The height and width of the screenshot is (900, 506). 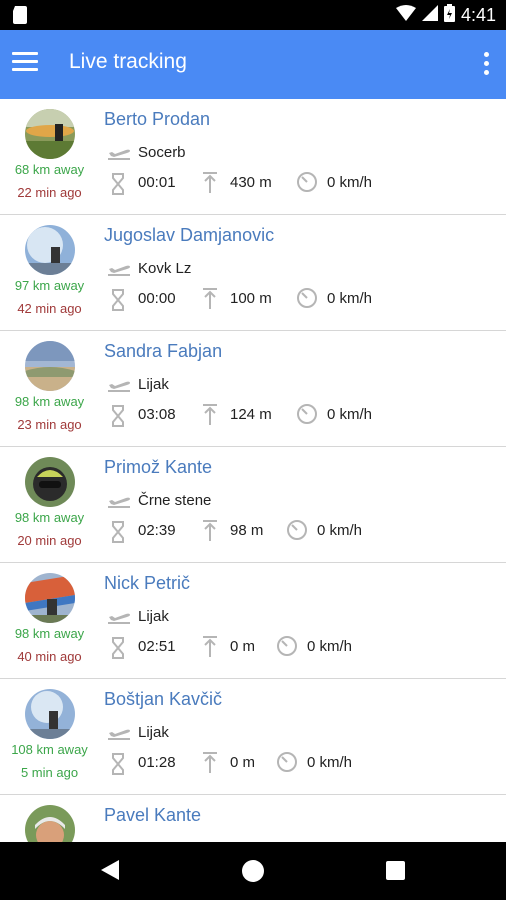 I want to click on distance-label: 97 km away, so click(x=49, y=285).